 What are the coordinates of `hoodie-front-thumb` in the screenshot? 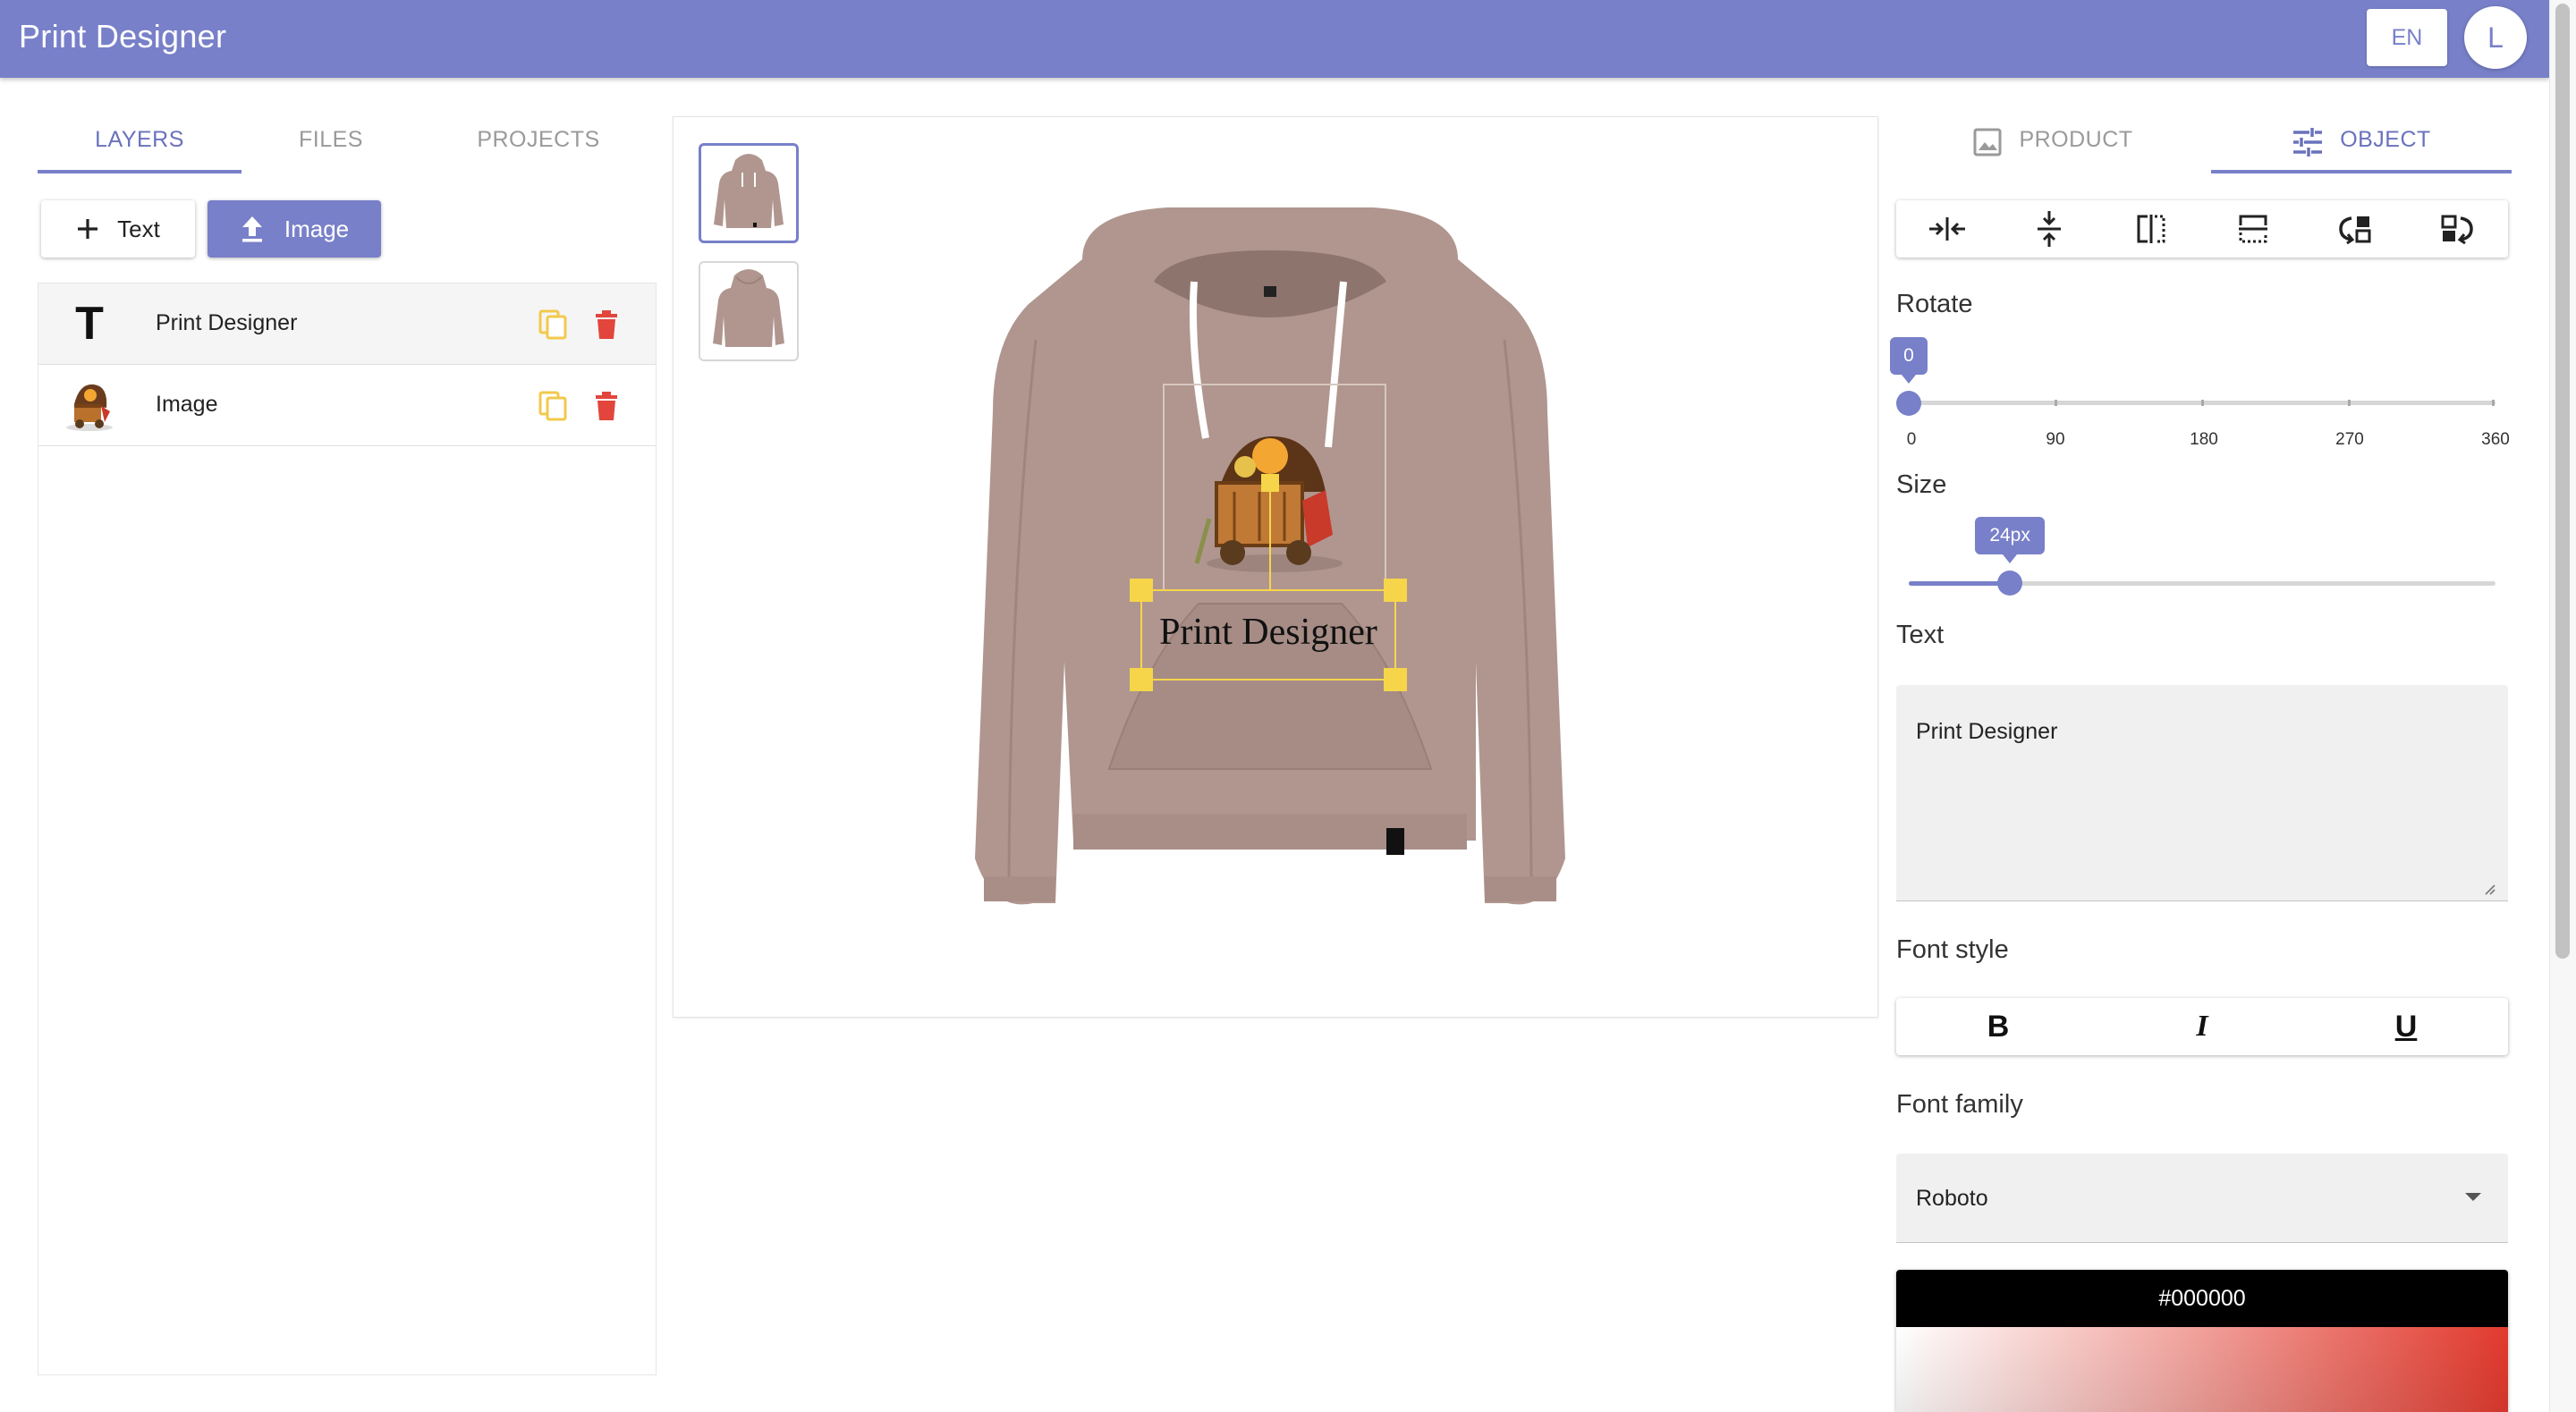 It's located at (749, 191).